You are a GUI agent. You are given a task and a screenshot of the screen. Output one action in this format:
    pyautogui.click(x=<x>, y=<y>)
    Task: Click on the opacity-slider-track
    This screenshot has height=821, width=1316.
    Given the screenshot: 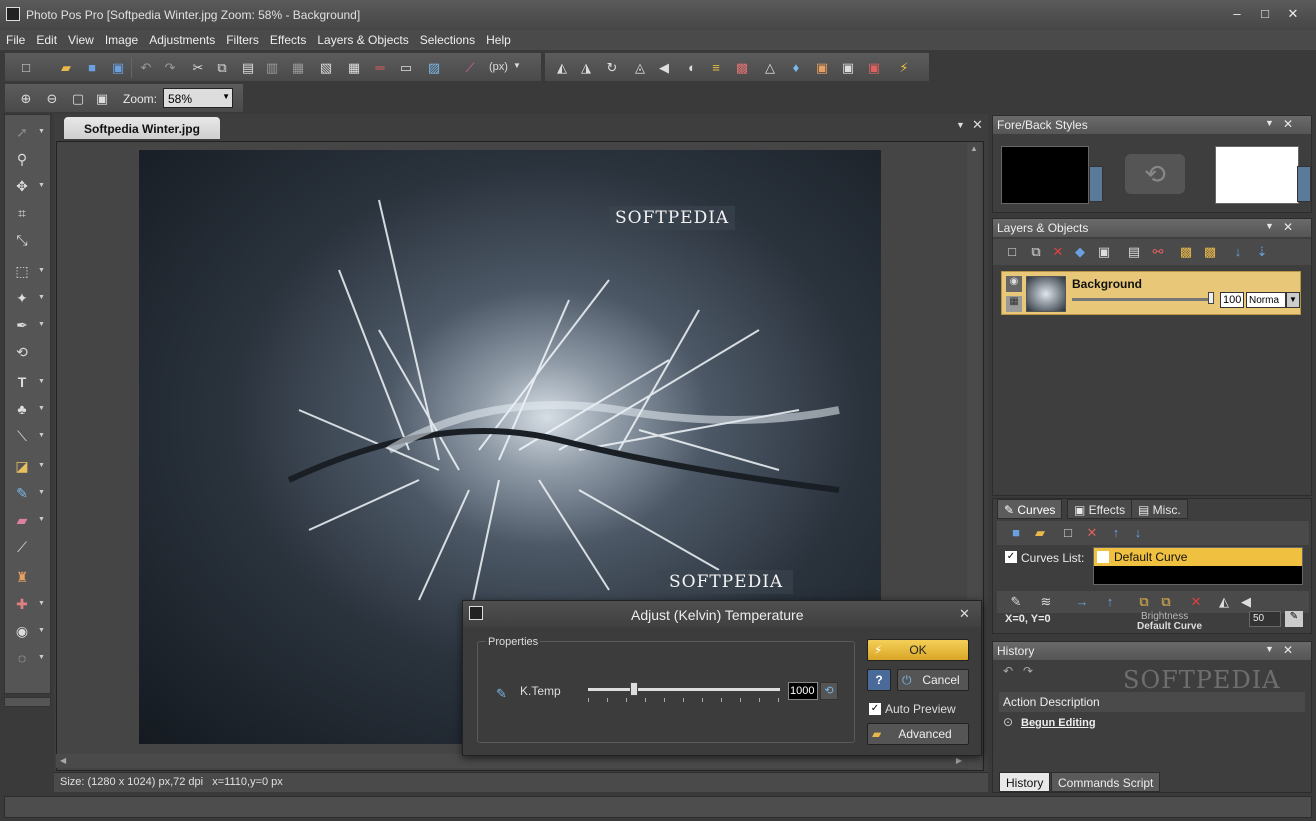 What is the action you would take?
    pyautogui.click(x=1143, y=299)
    